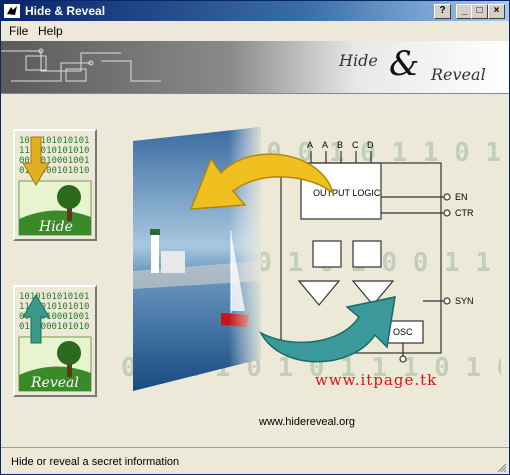 Image resolution: width=510 pixels, height=475 pixels. Describe the element at coordinates (54, 383) in the screenshot. I see `reveal-button-label: Reveal` at that location.